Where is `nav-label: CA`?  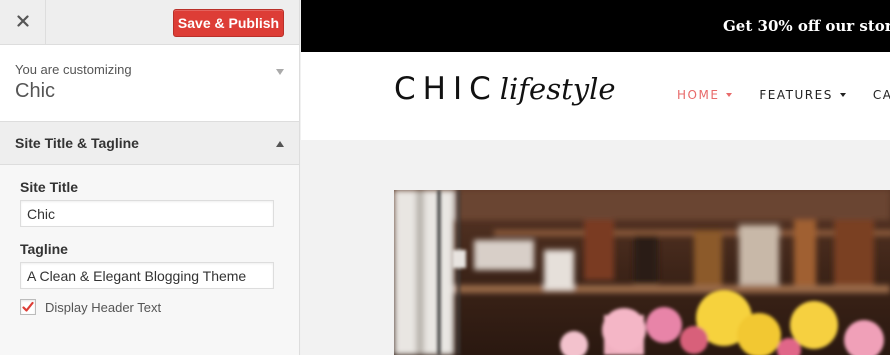 nav-label: CA is located at coordinates (881, 95).